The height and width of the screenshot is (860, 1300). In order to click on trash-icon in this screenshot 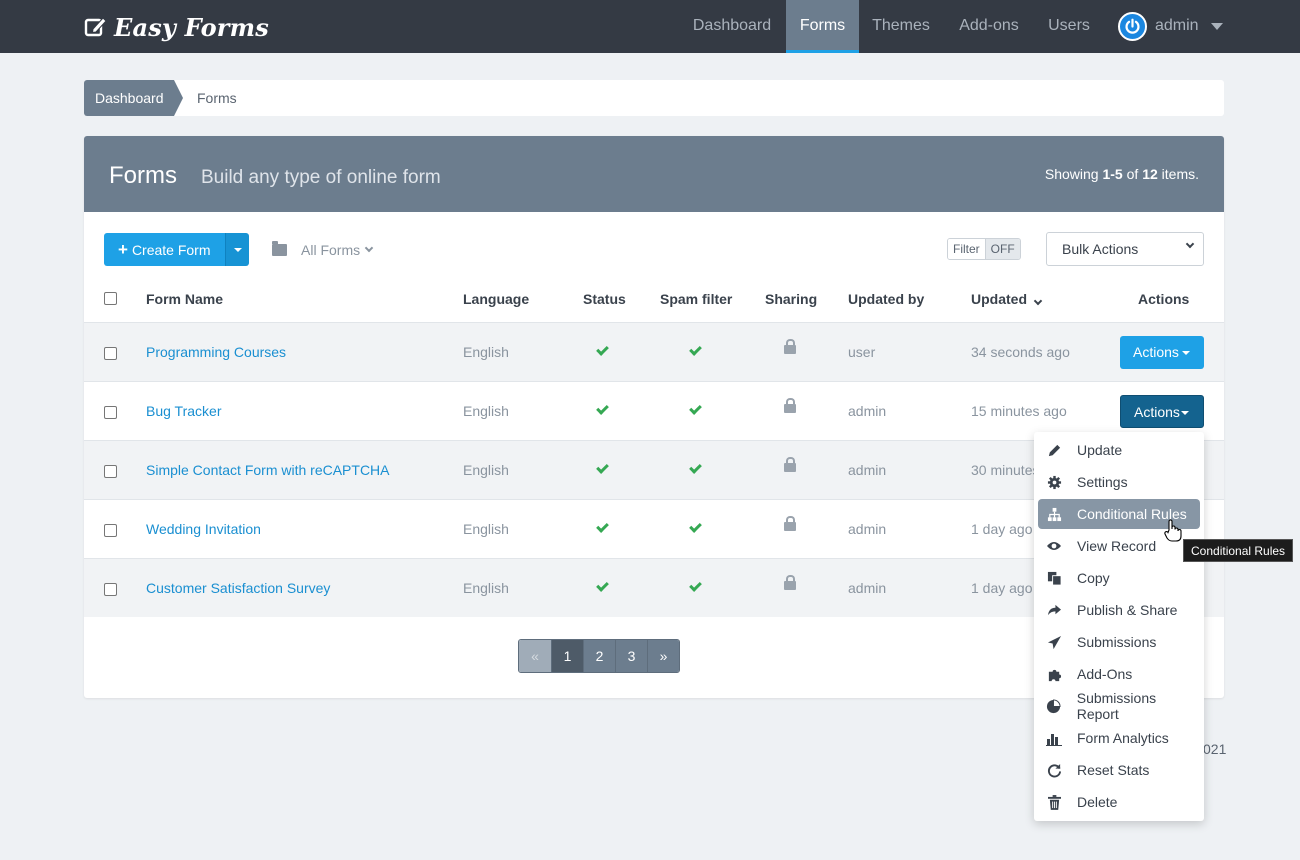, I will do `click(1054, 802)`.